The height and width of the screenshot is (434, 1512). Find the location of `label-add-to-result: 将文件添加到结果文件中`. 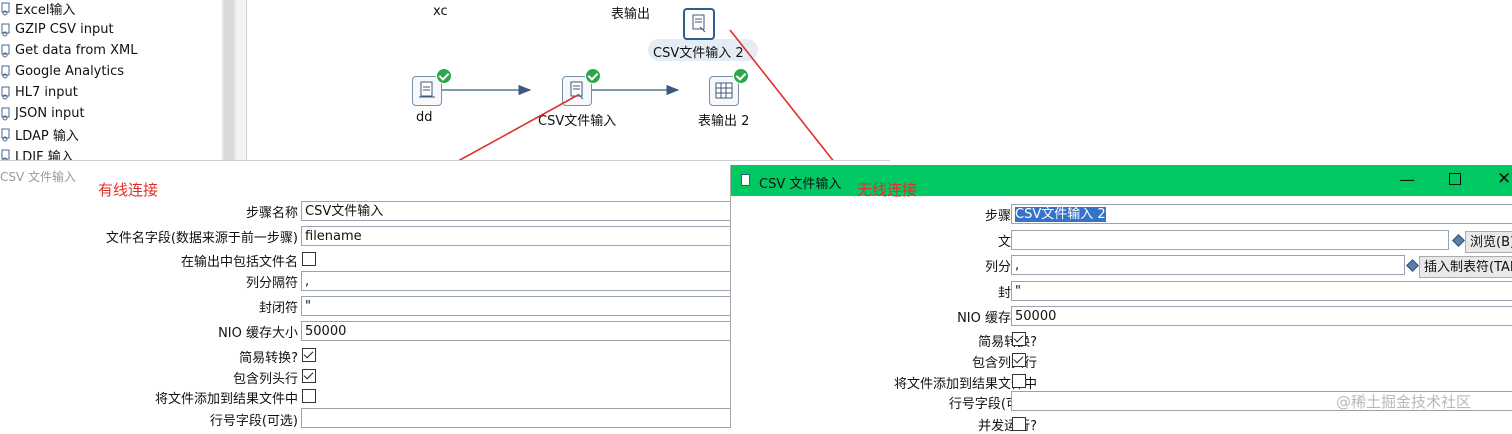

label-add-to-result: 将文件添加到结果文件中 is located at coordinates (226, 399).